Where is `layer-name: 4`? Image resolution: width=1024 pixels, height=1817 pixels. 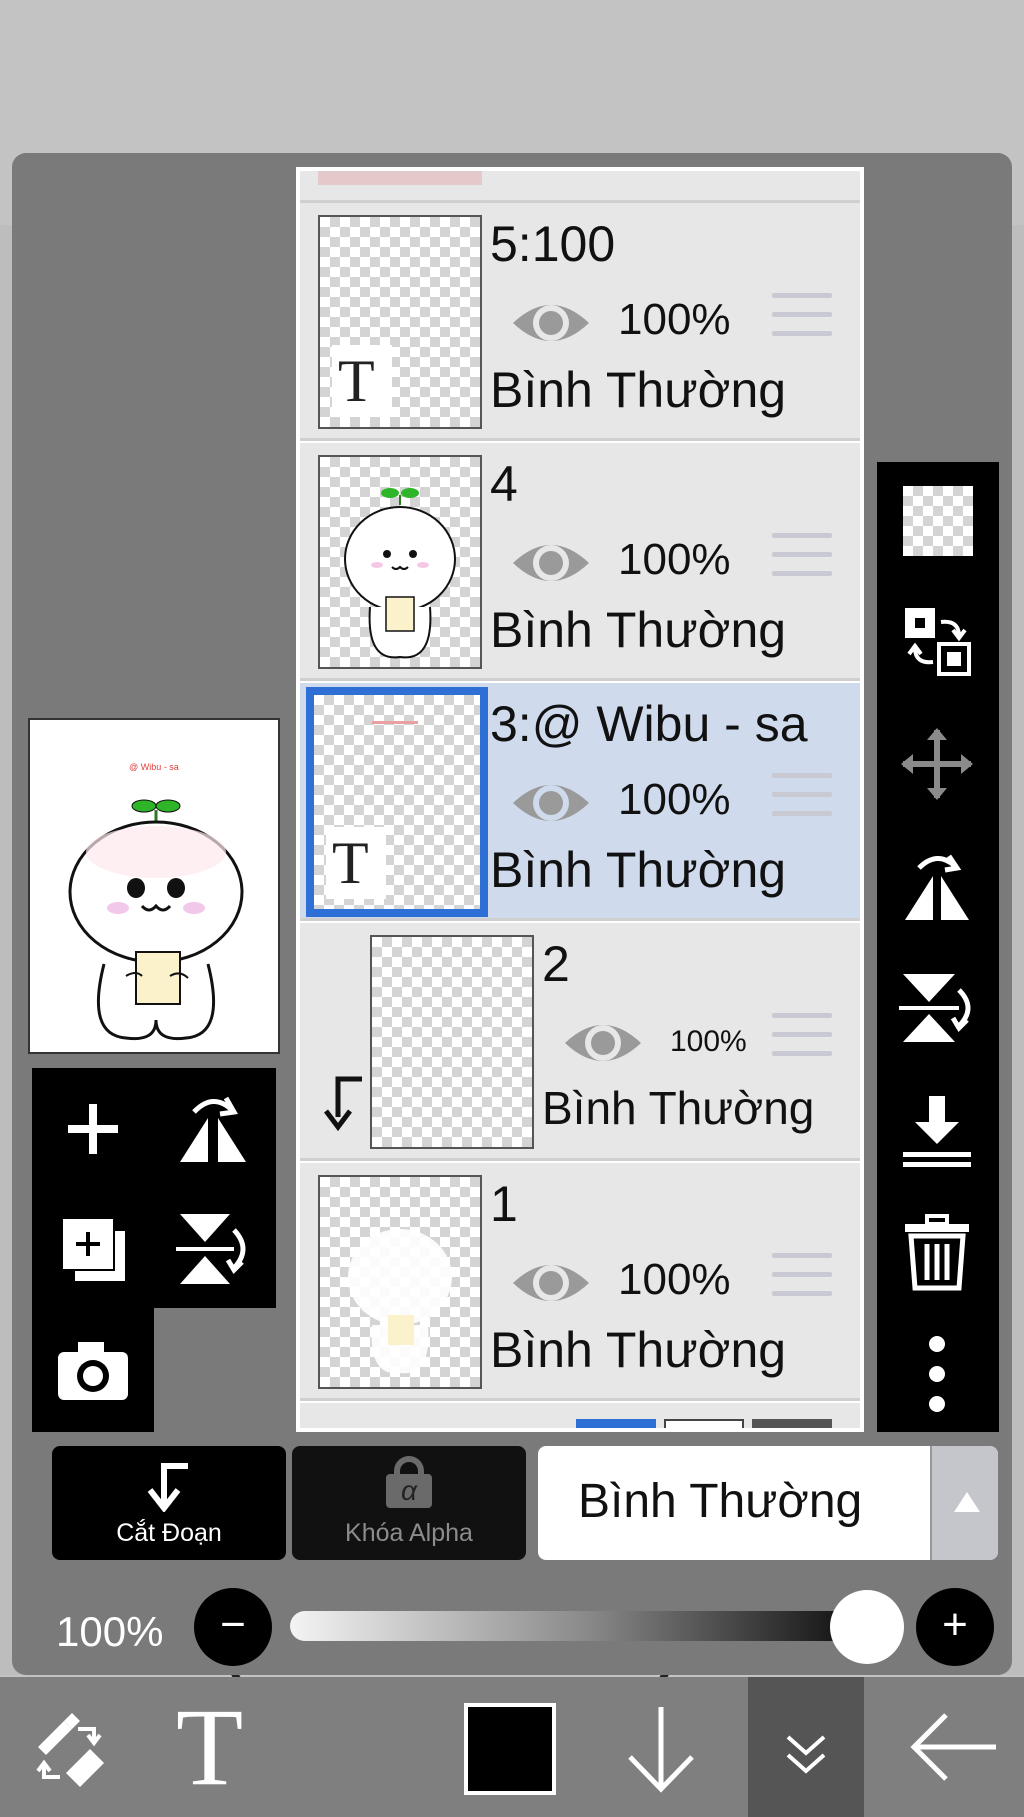 layer-name: 4 is located at coordinates (504, 484).